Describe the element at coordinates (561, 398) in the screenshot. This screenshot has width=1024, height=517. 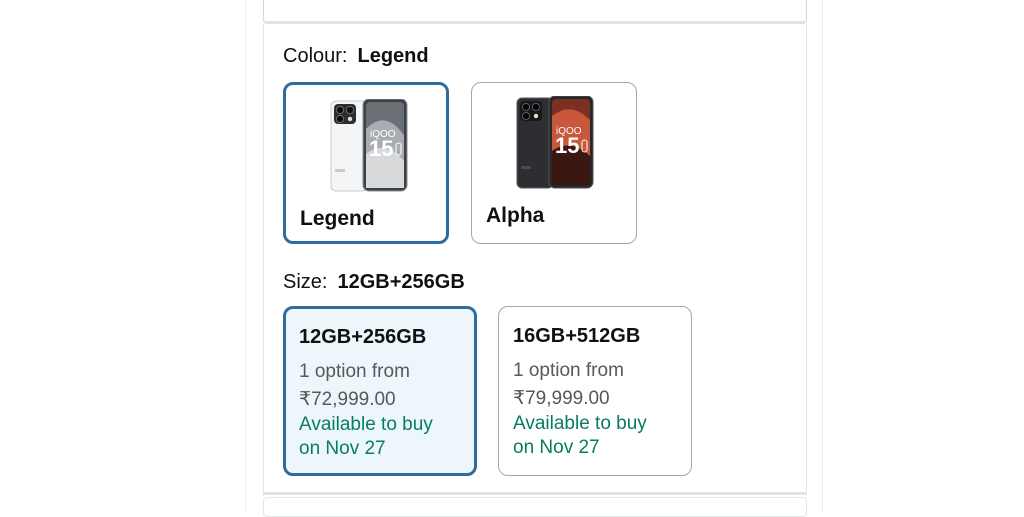
I see `price-text: ₹79,999.00` at that location.